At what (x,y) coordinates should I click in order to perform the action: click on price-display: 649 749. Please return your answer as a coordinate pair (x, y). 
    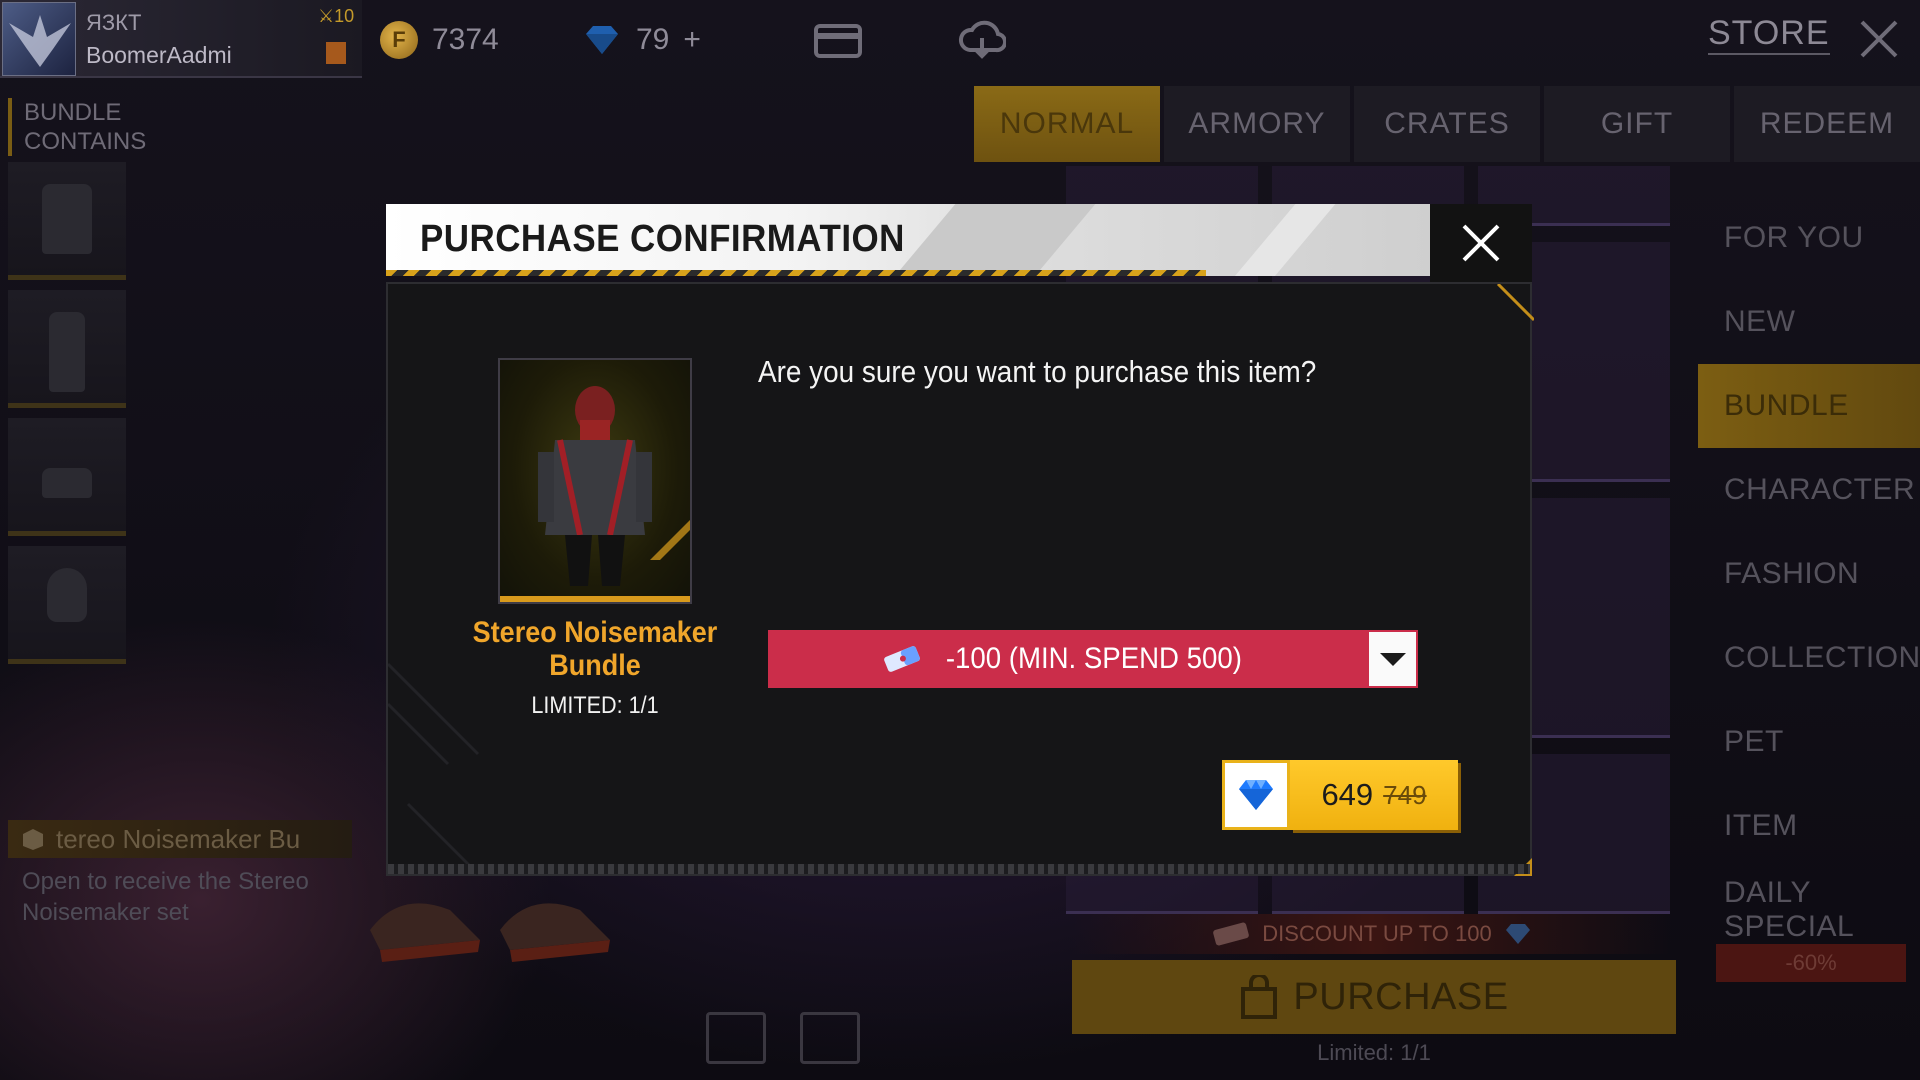
    Looking at the image, I should click on (1374, 795).